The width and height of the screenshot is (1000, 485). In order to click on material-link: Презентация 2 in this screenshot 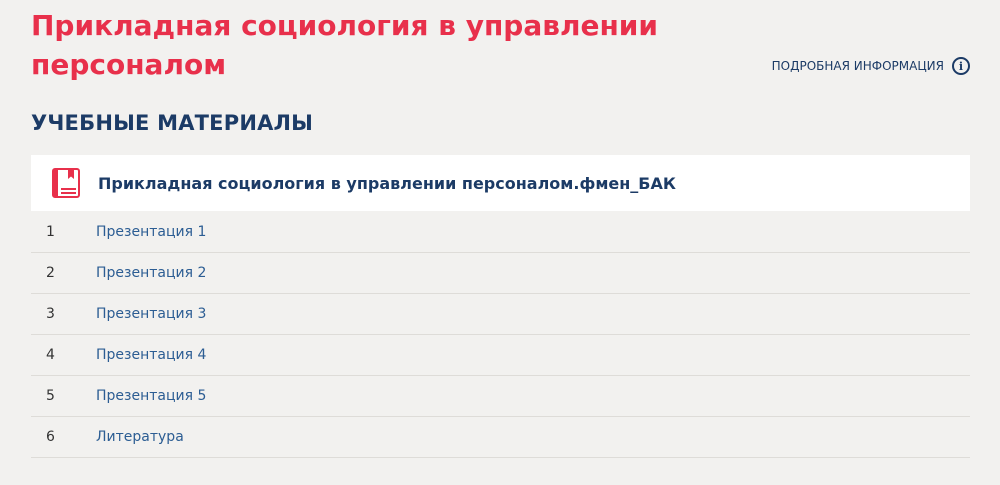, I will do `click(151, 273)`.